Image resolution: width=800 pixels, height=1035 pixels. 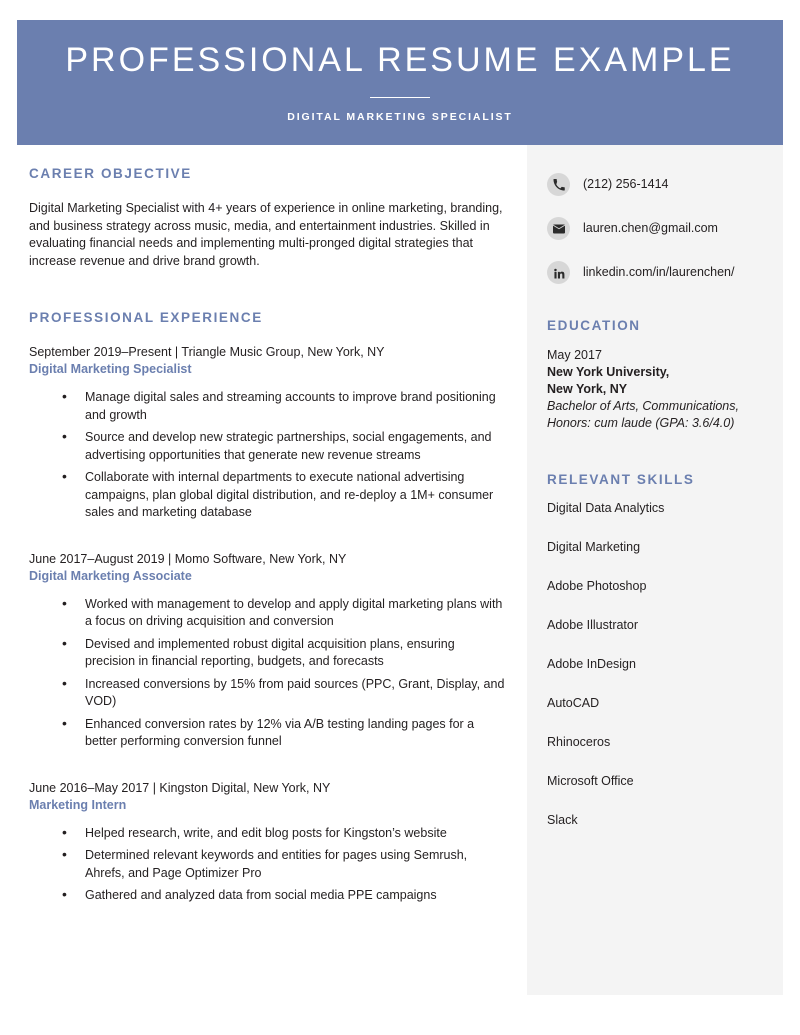 I want to click on page-title: PROFESSIONAL RESUME EXAMPLE, so click(x=400, y=59).